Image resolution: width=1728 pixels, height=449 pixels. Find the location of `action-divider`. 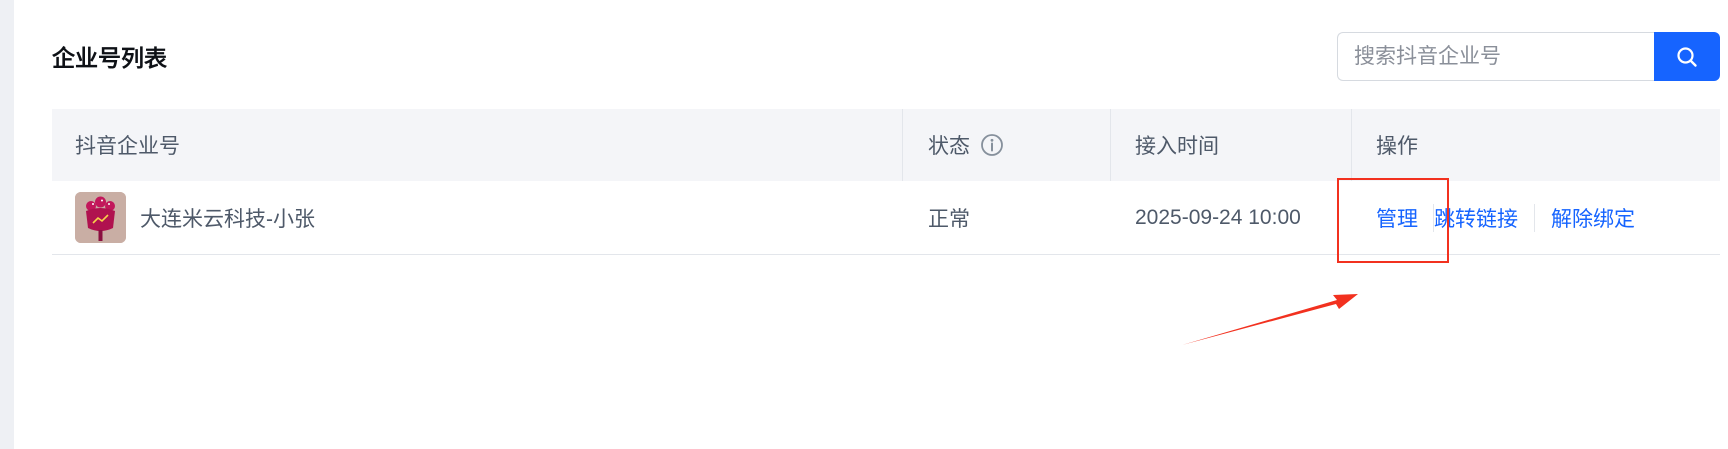

action-divider is located at coordinates (1534, 217).